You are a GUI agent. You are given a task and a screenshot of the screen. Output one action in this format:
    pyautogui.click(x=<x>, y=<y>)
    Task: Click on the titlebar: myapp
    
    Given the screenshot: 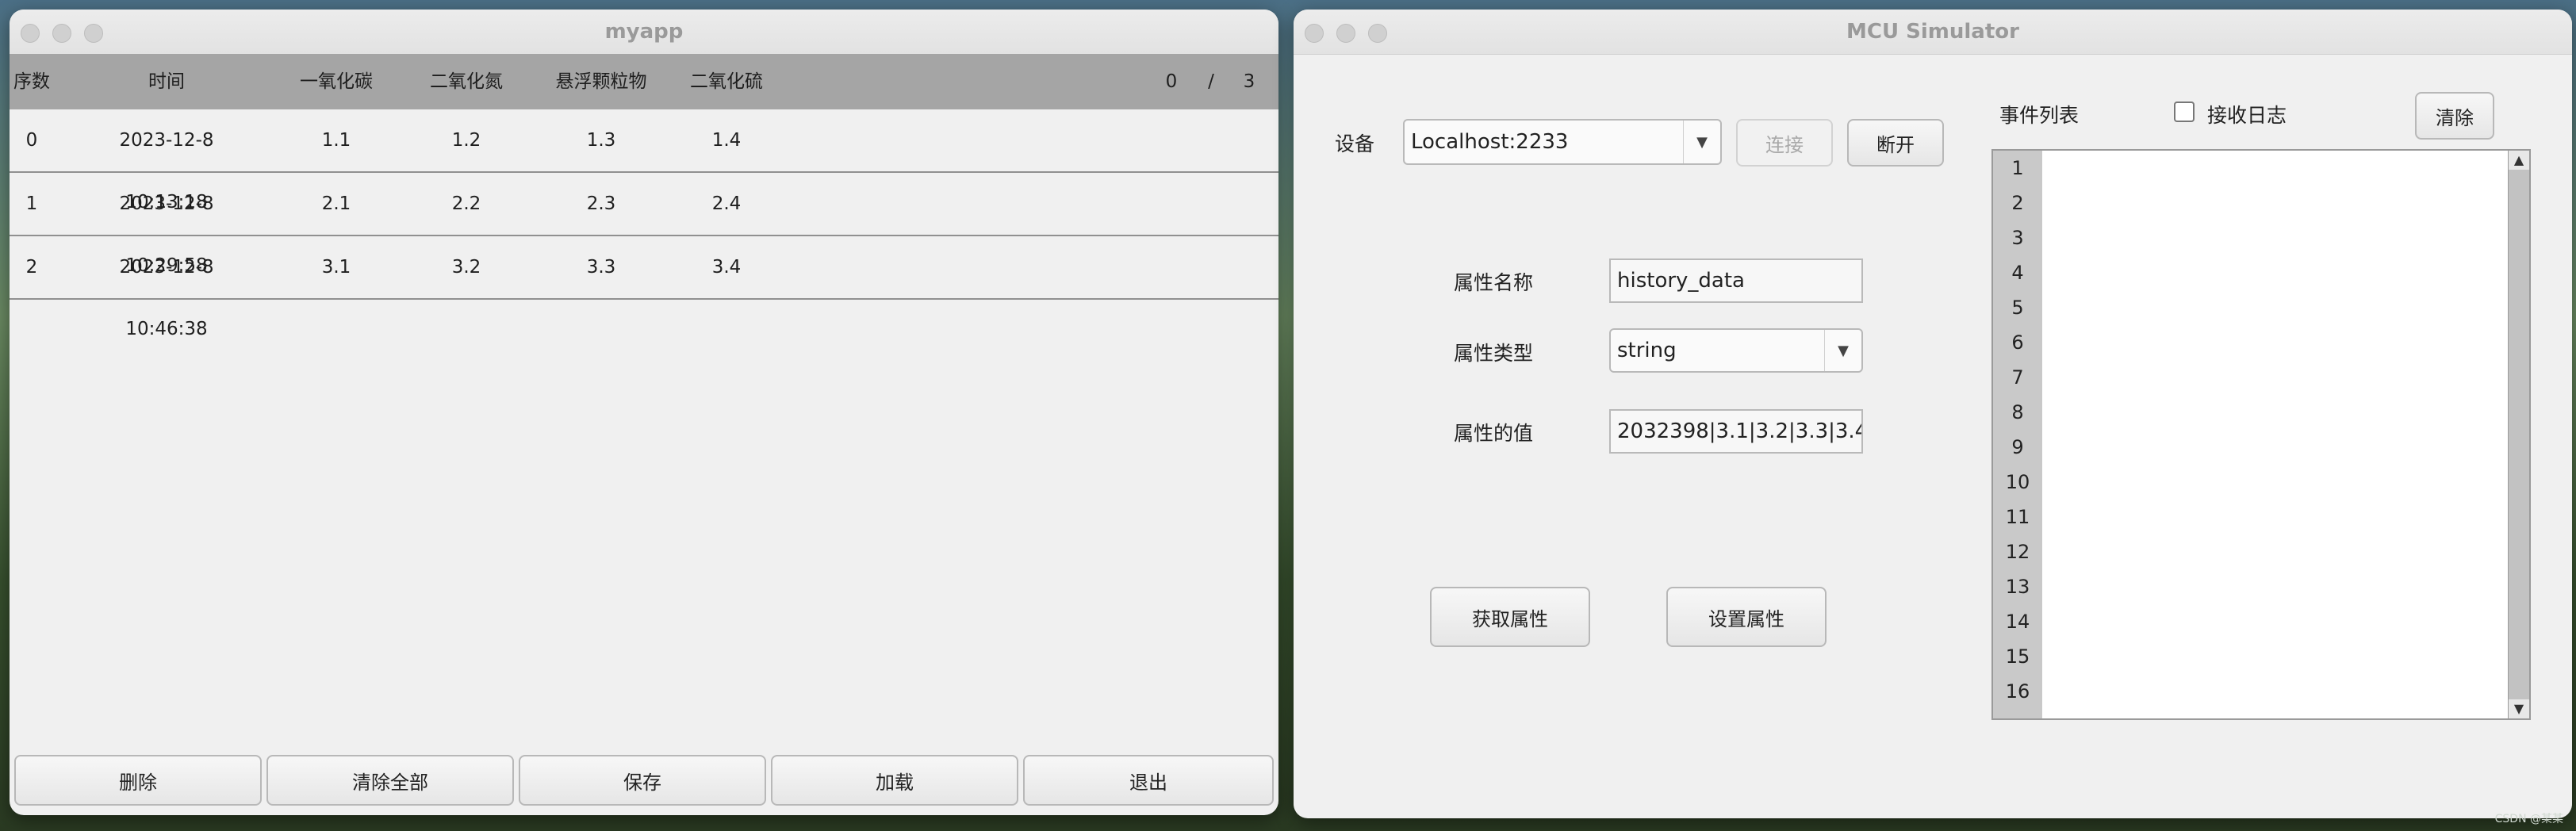 What is the action you would take?
    pyautogui.click(x=644, y=32)
    